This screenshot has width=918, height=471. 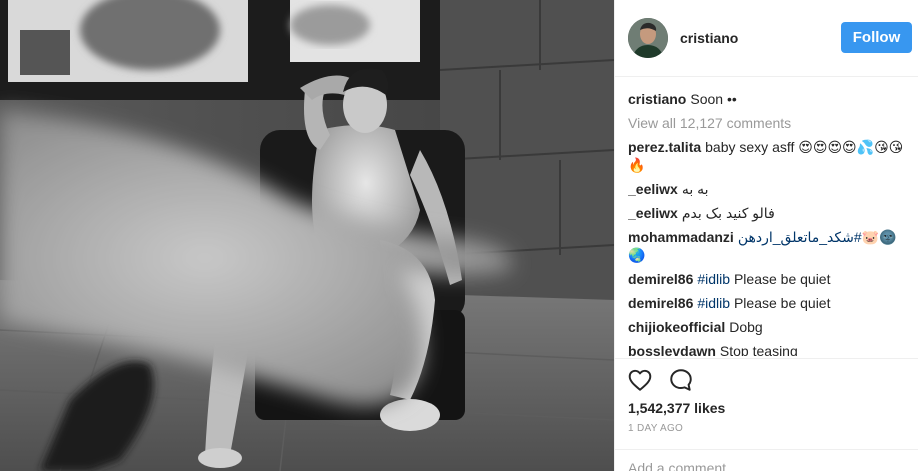 I want to click on comment-item: _eeliwx فالو کنید بک بدم, so click(x=770, y=213).